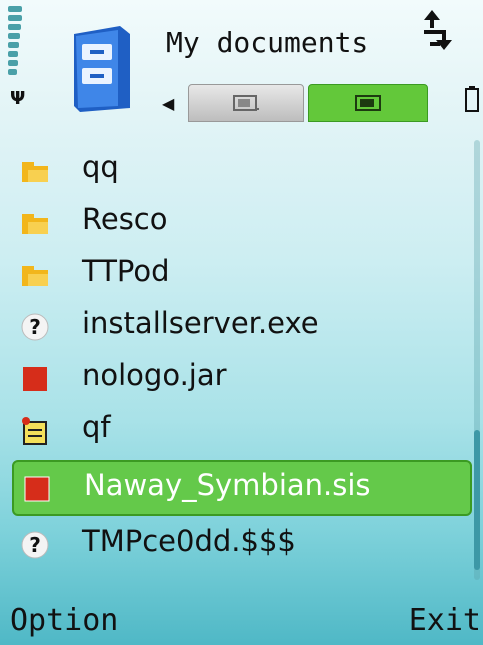 Image resolution: width=483 pixels, height=645 pixels. I want to click on scrollbar-thumb, so click(477, 500).